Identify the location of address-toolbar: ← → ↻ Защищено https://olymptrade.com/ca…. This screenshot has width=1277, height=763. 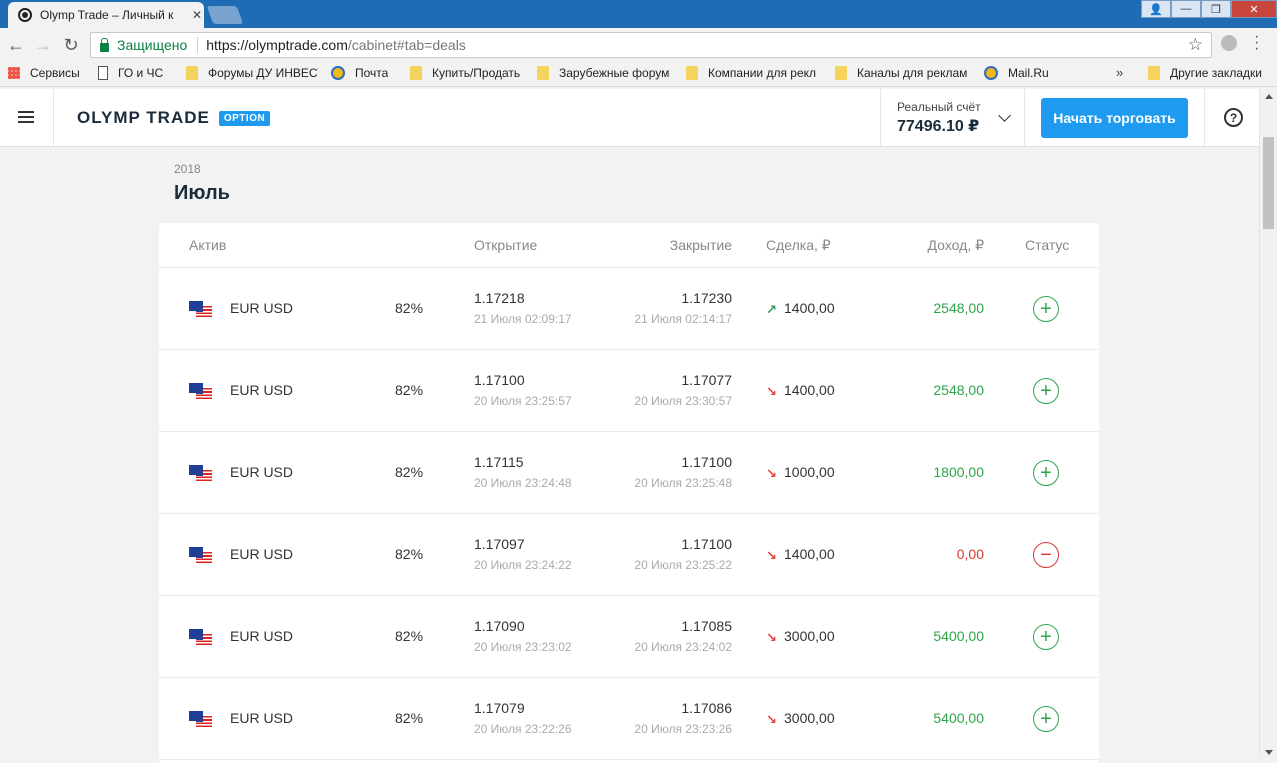
(638, 45).